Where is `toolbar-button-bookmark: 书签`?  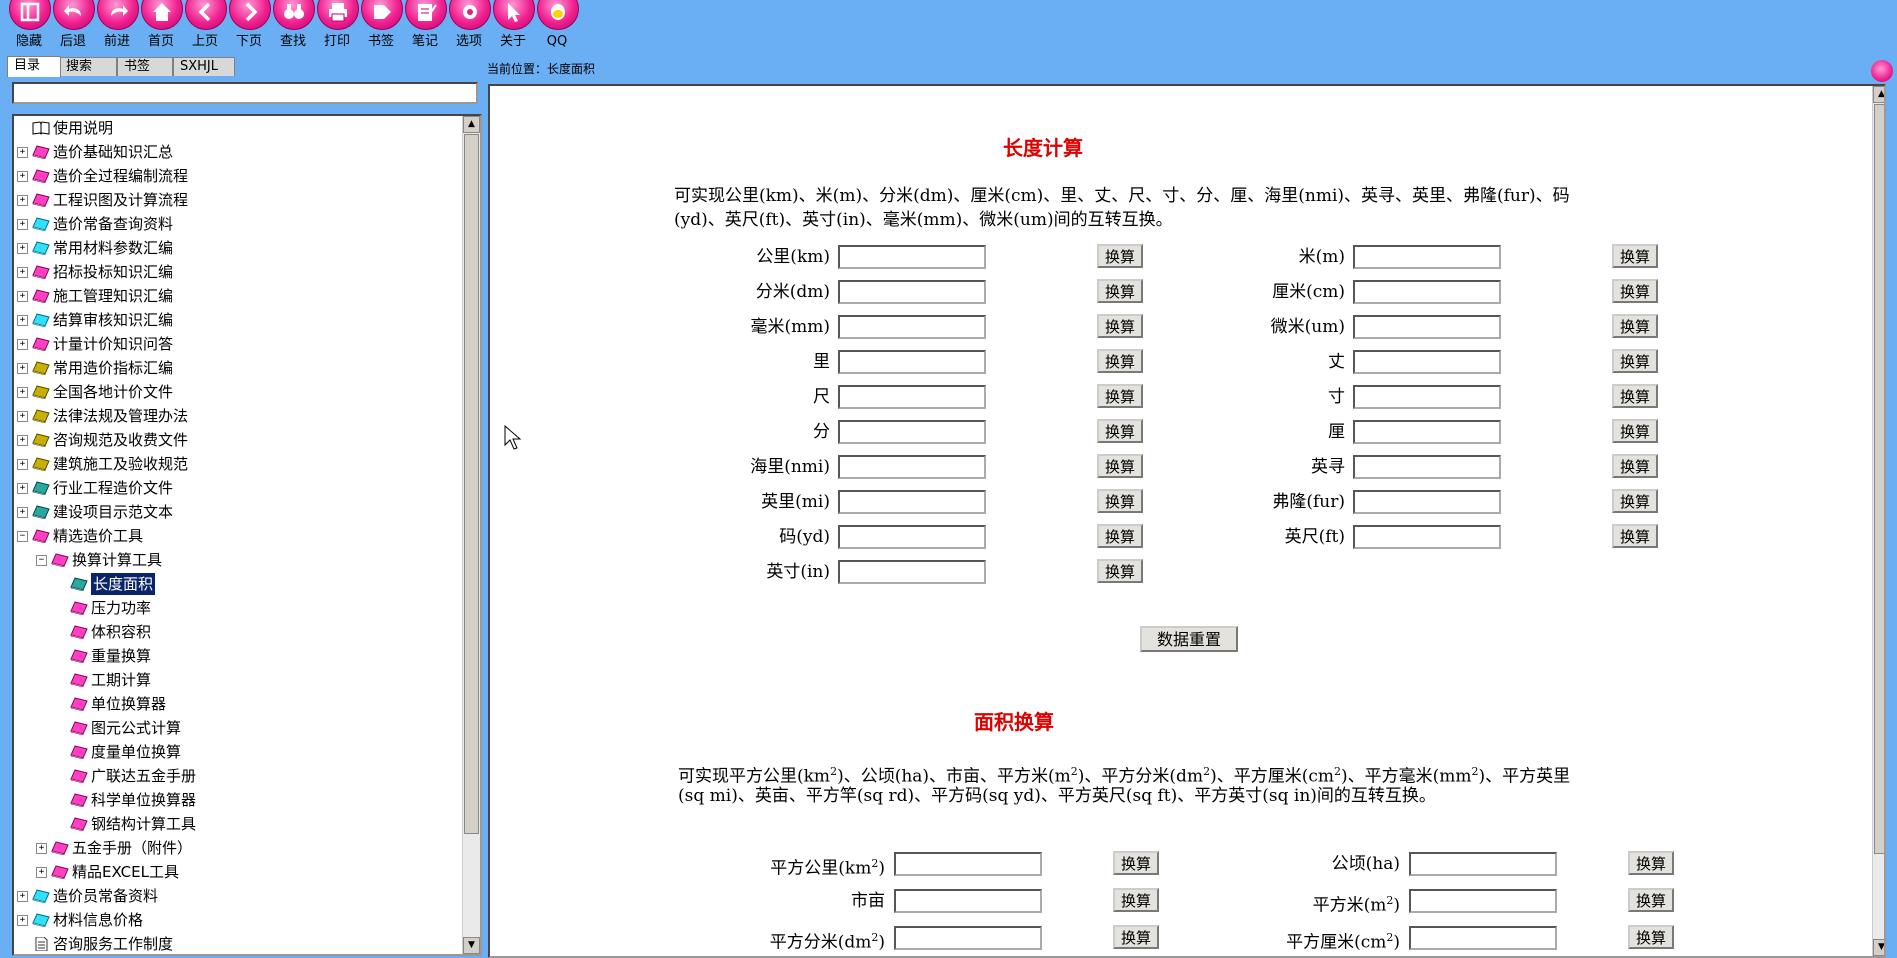
toolbar-button-bookmark: 书签 is located at coordinates (381, 26).